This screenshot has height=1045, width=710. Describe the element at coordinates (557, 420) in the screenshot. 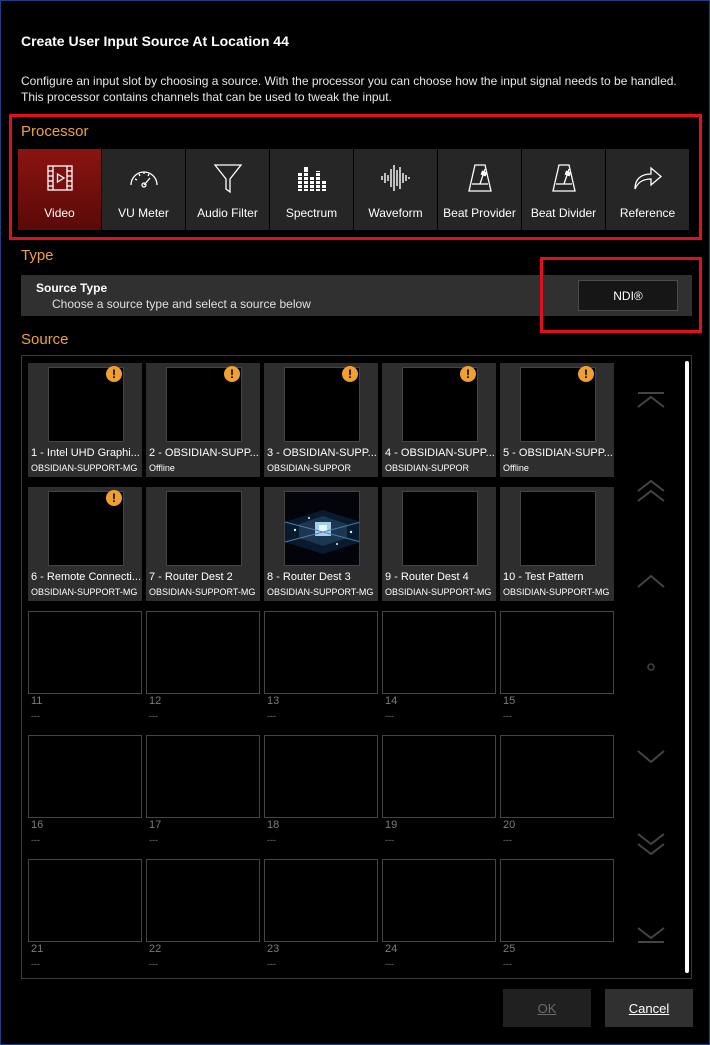

I see `source-tile: ! 5 - OBSIDIAN-SUPP... Offline` at that location.